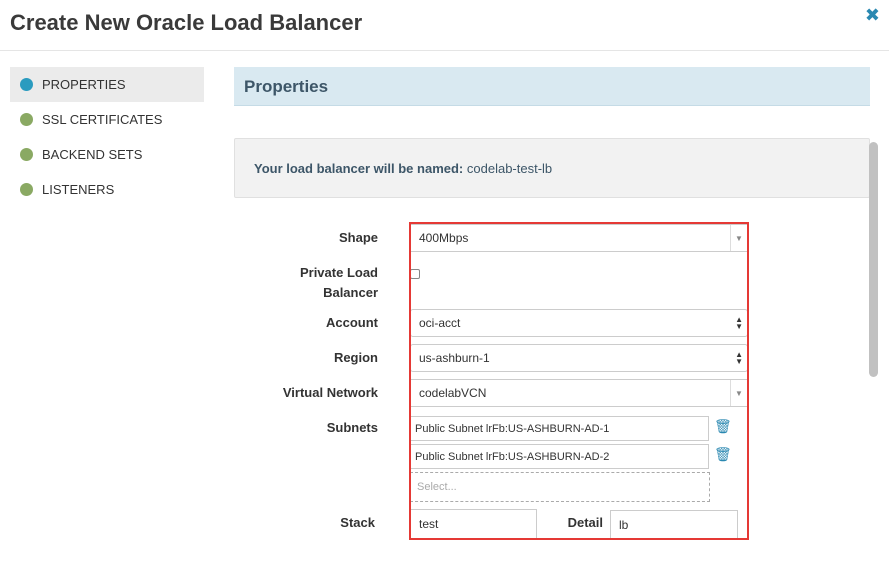 The image size is (889, 561). What do you see at coordinates (330, 392) in the screenshot?
I see `virtual-network-label: Virtual Network` at bounding box center [330, 392].